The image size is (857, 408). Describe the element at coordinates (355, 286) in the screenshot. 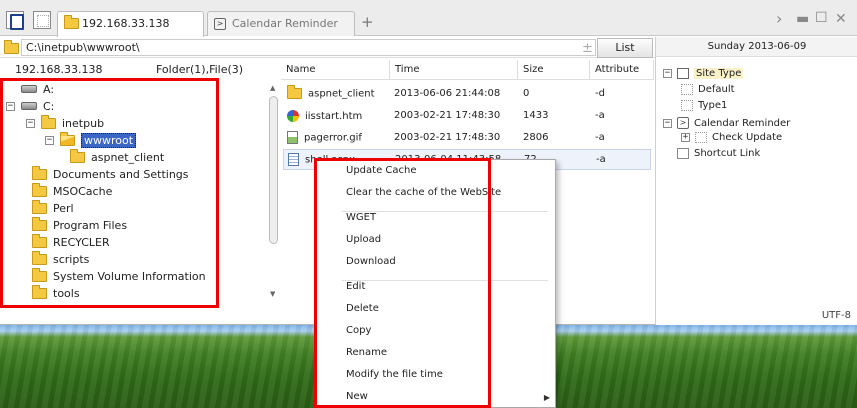

I see `menu-item: Edit` at that location.